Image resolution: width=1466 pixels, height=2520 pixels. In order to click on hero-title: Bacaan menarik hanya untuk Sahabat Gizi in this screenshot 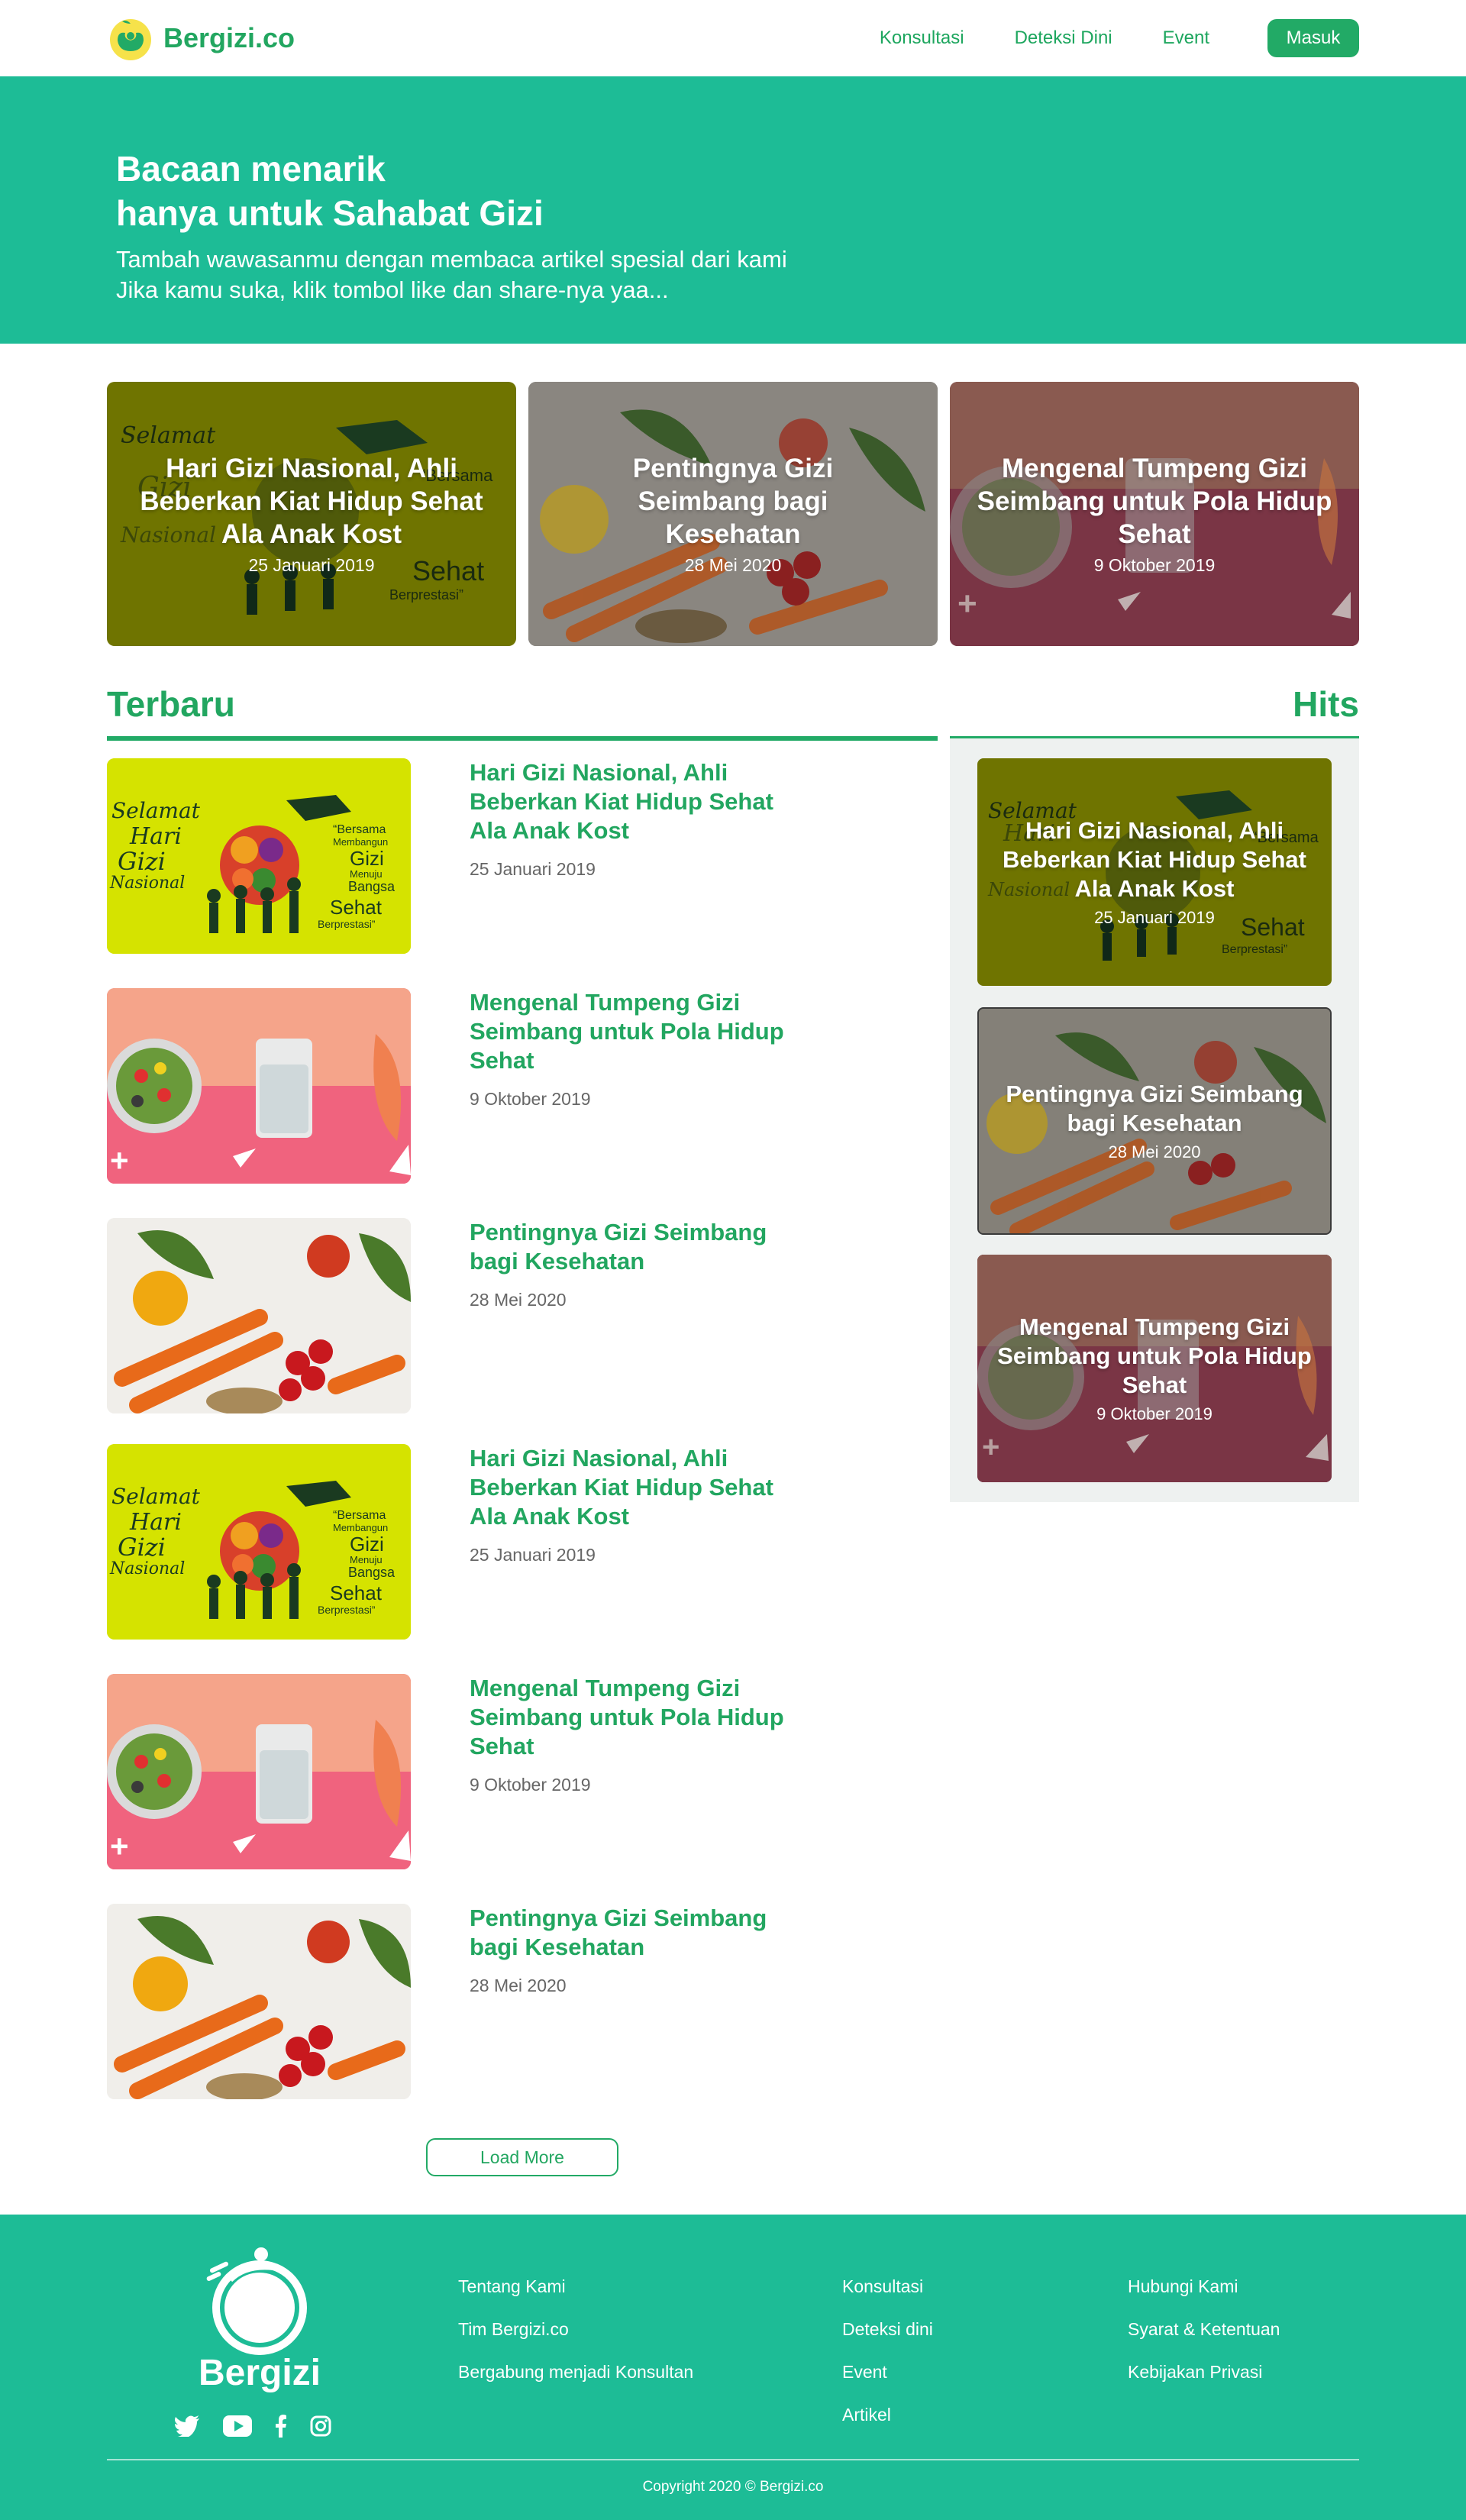, I will do `click(330, 191)`.